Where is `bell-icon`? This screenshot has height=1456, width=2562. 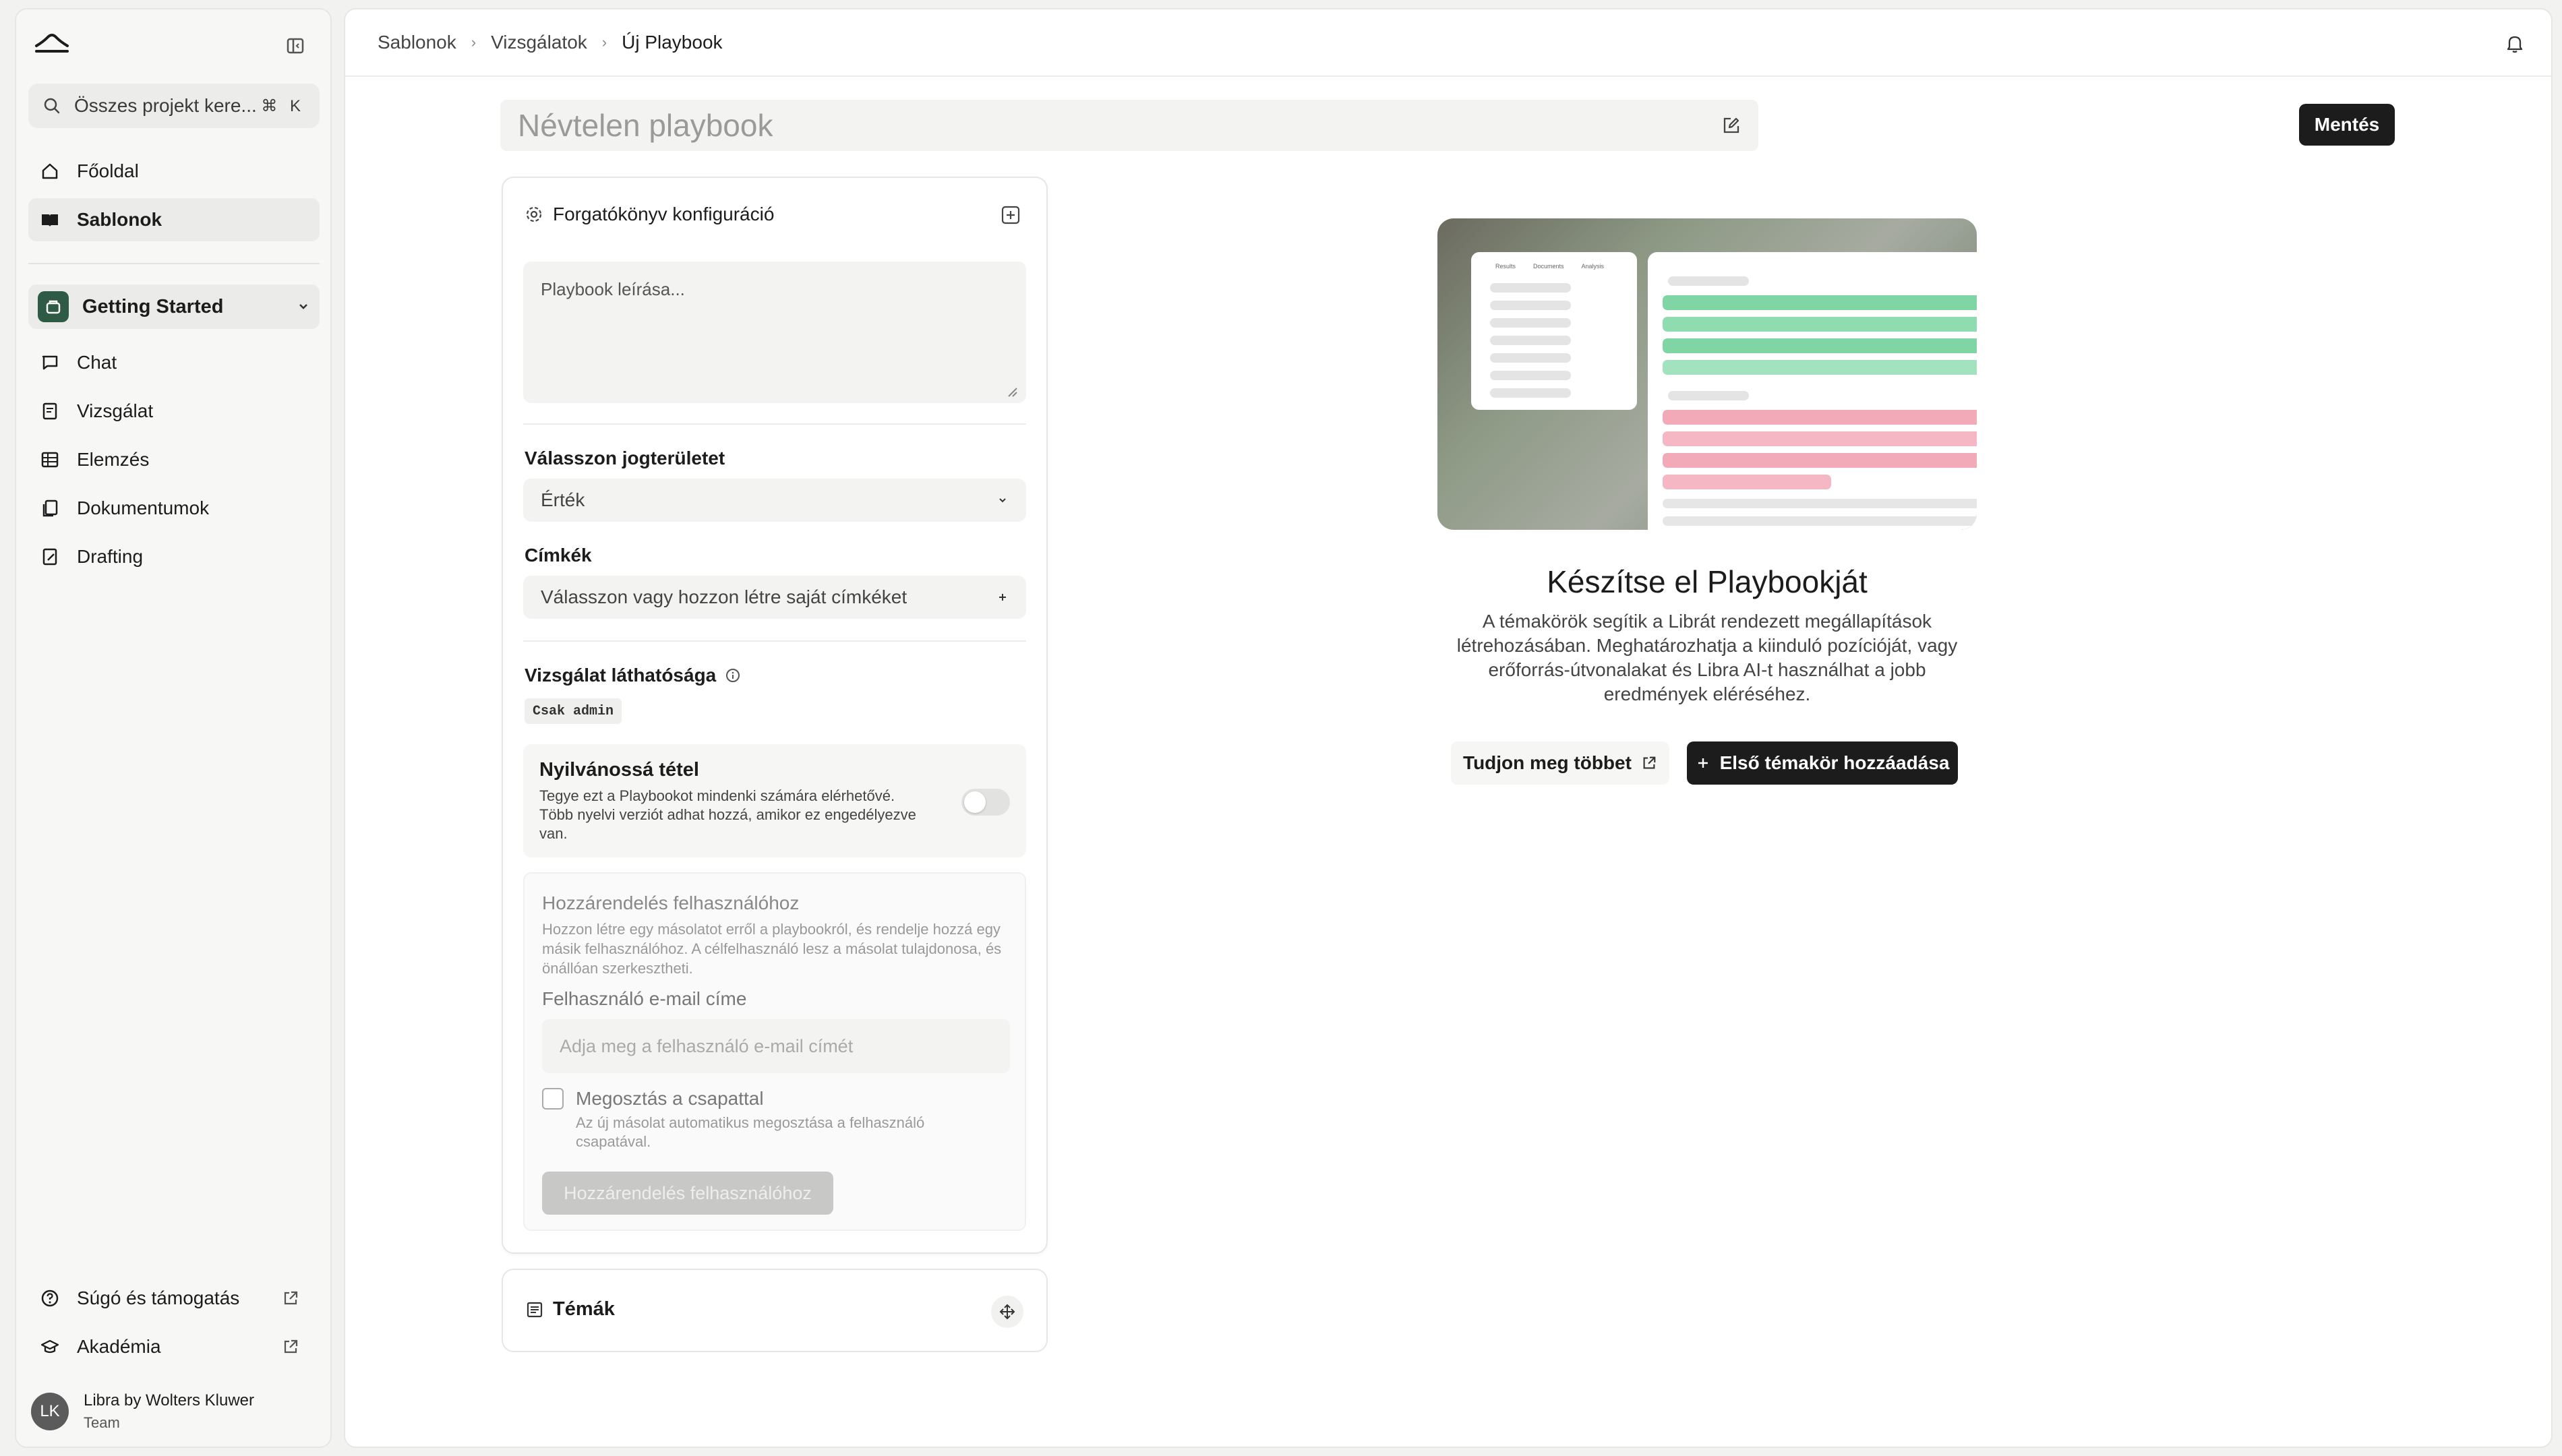 bell-icon is located at coordinates (2515, 44).